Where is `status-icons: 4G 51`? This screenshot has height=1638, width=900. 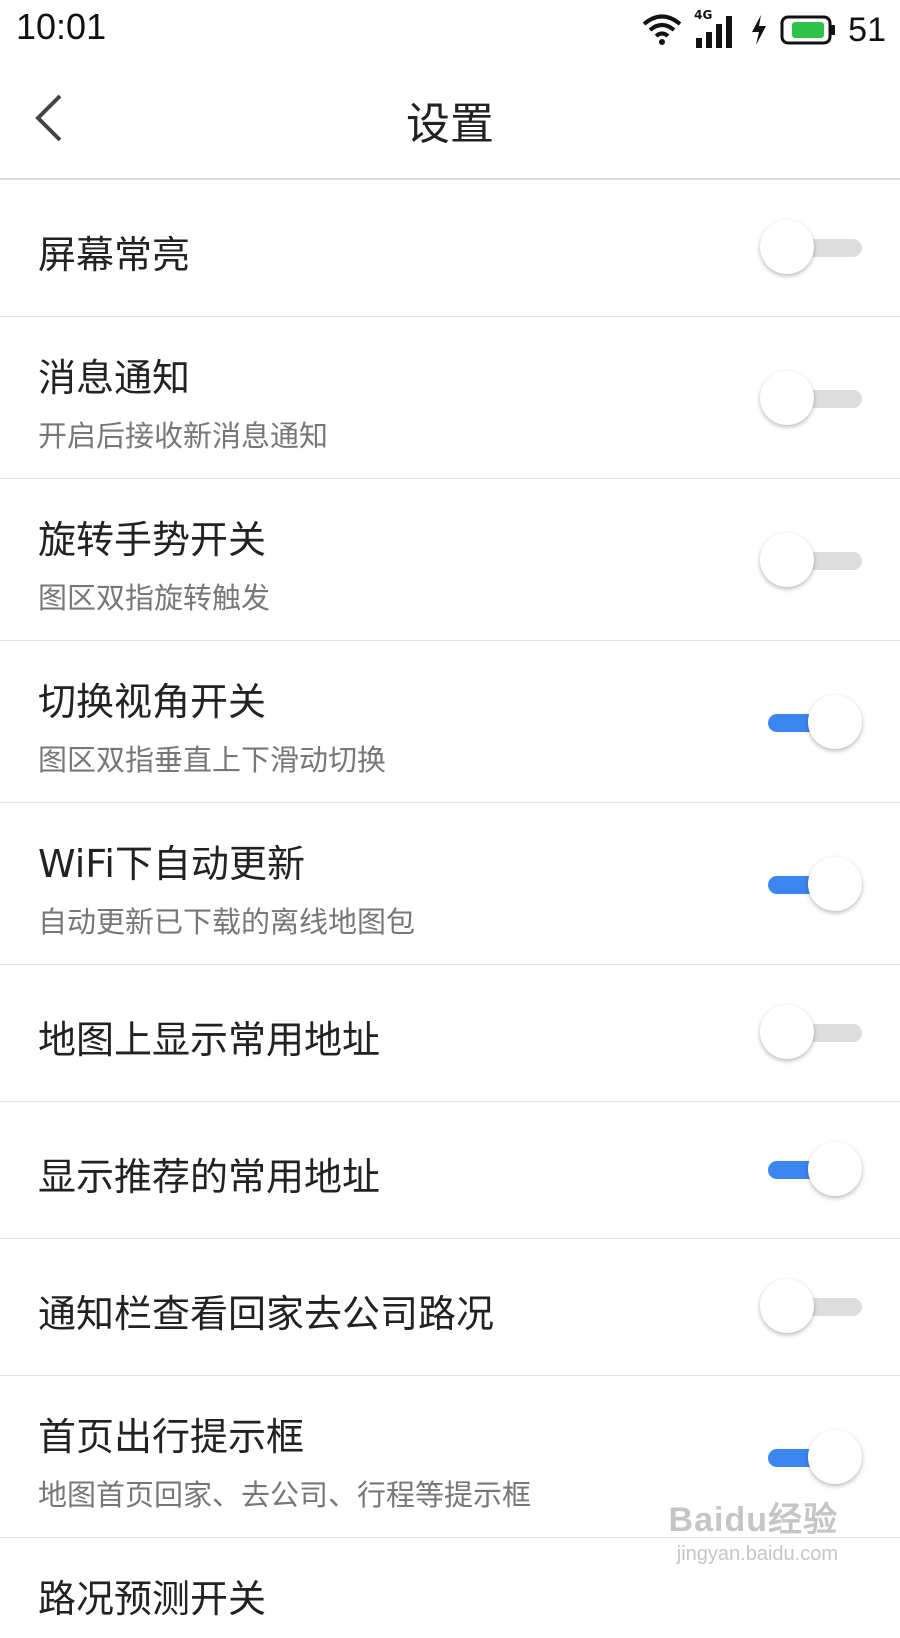
status-icons: 4G 51 is located at coordinates (764, 30).